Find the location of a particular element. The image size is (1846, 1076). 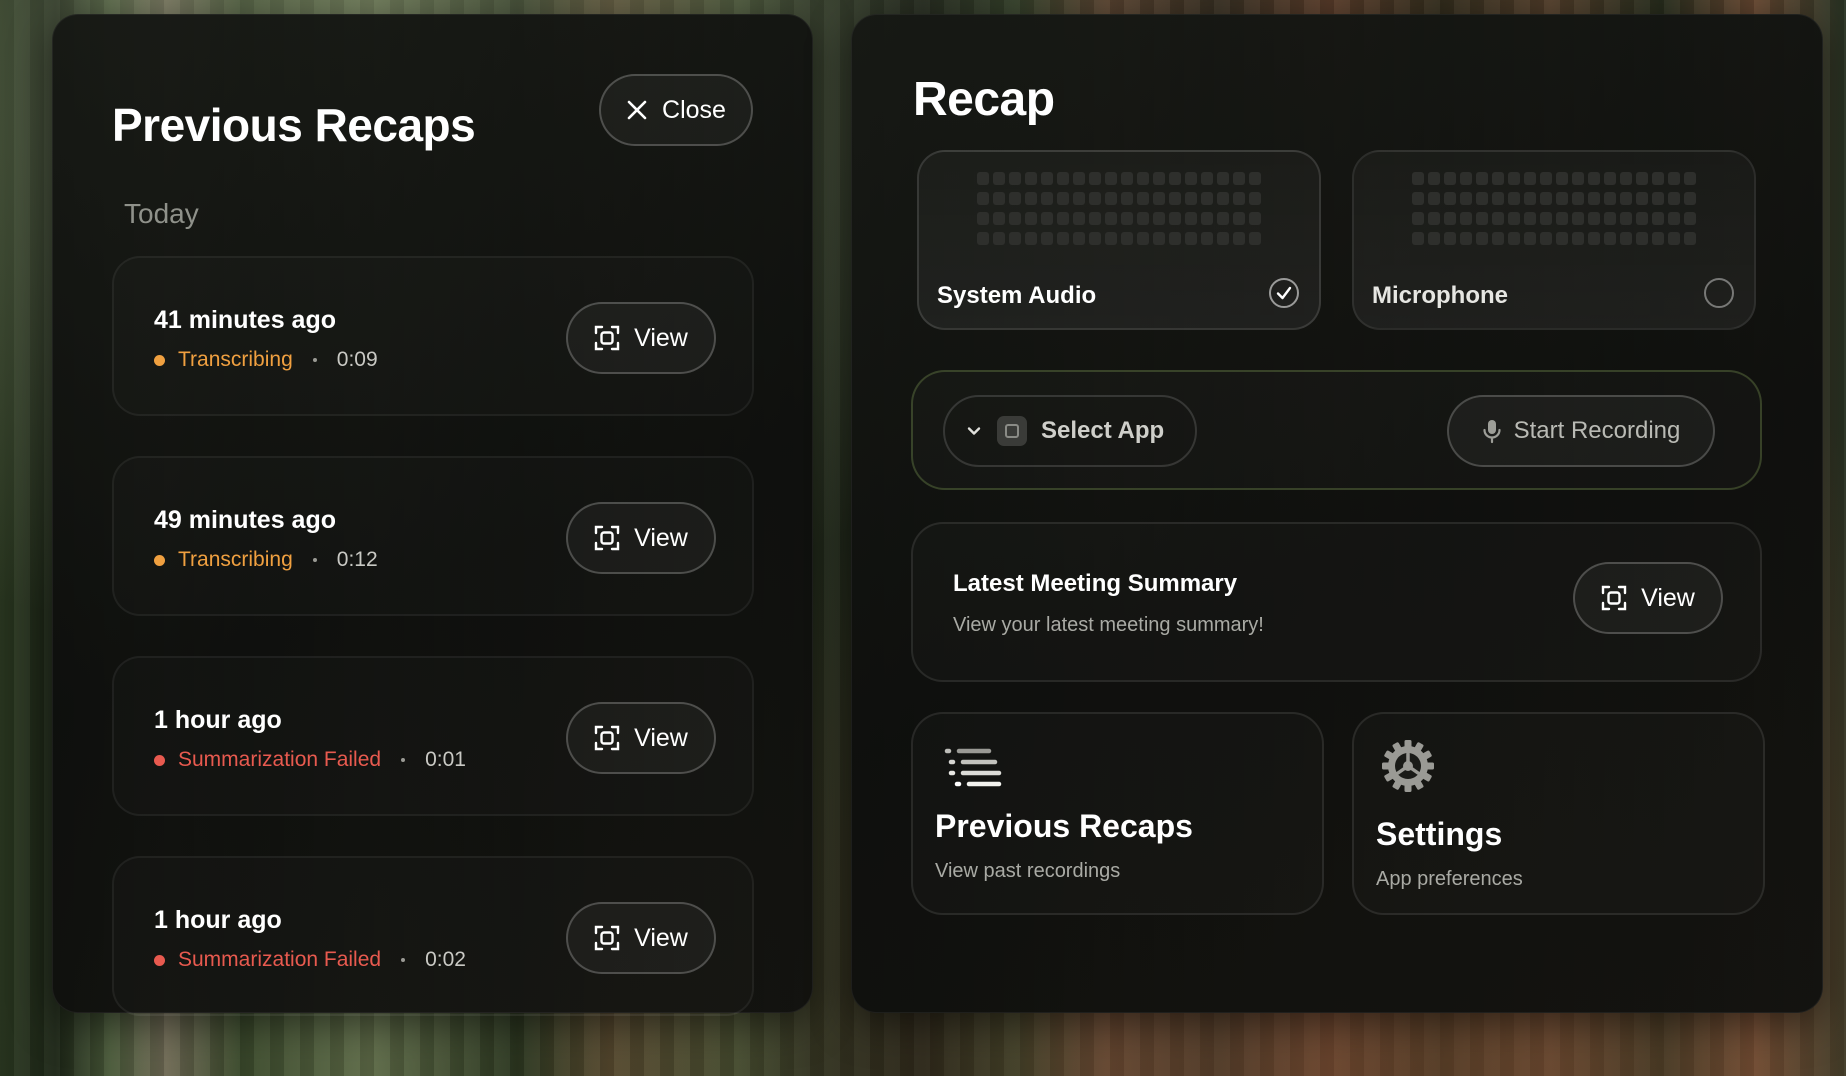

view-summary-button: View is located at coordinates (1648, 598).